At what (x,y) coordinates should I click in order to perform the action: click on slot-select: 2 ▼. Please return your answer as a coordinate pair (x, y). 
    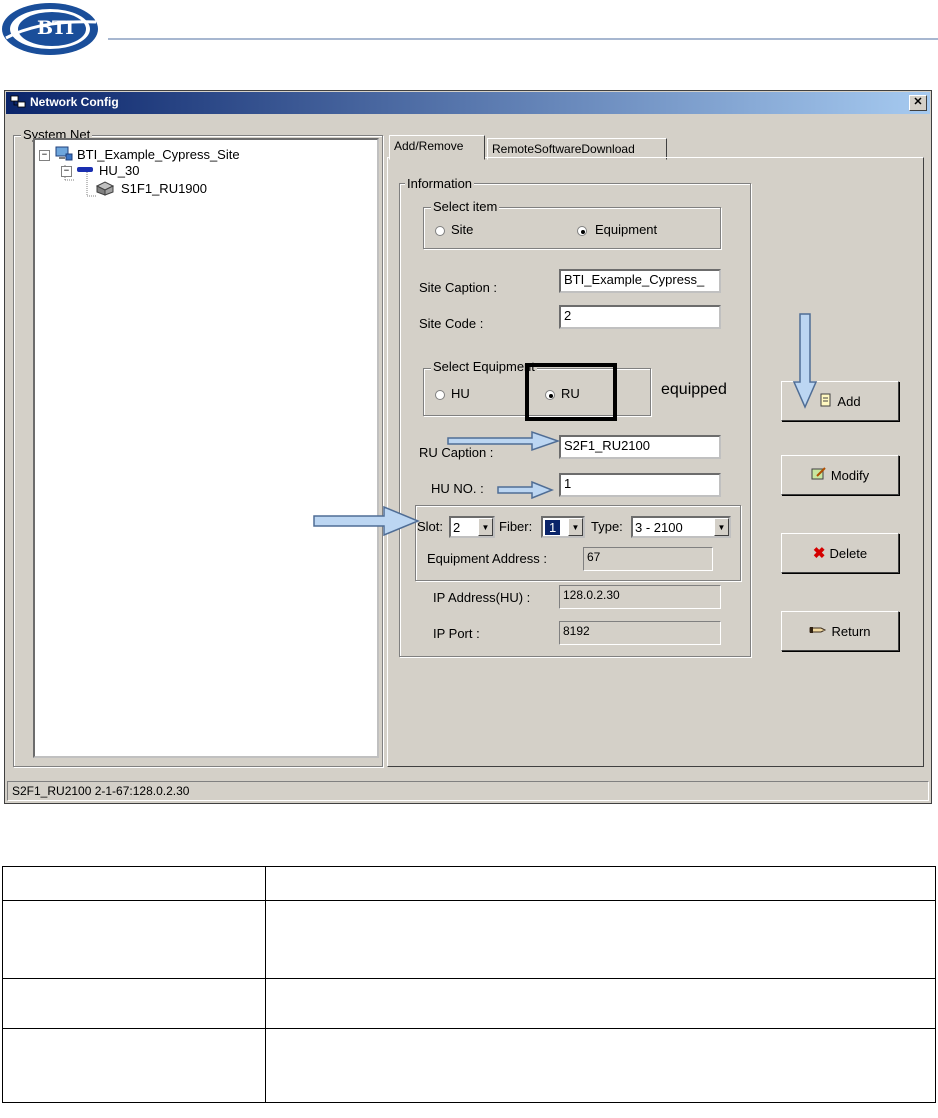
    Looking at the image, I should click on (472, 527).